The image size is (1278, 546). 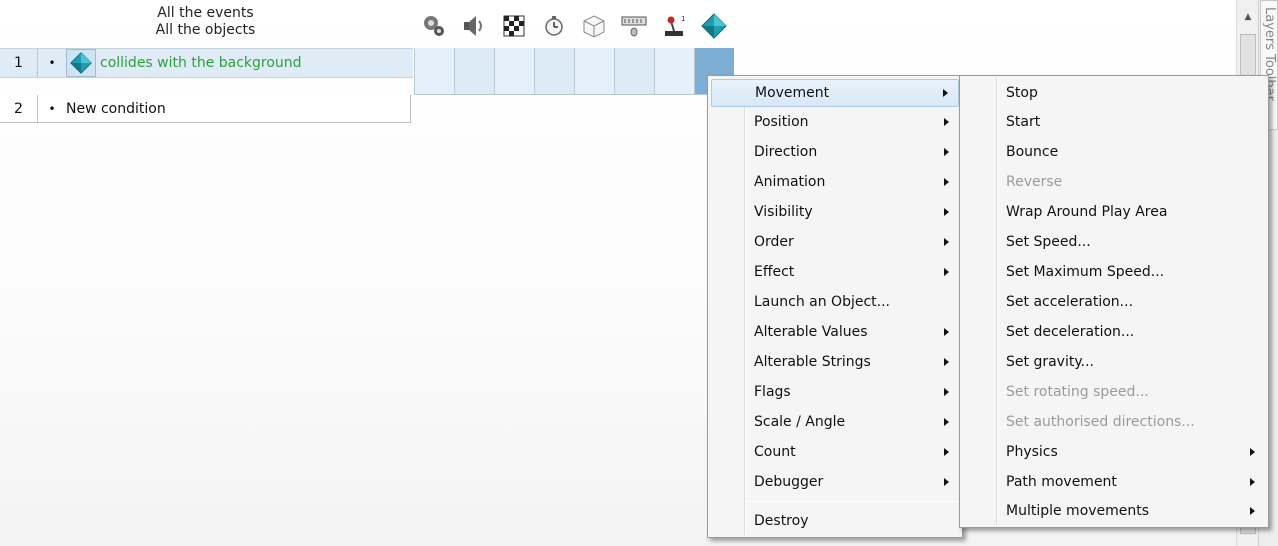 What do you see at coordinates (1032, 152) in the screenshot?
I see `menu-item-label: Bounce` at bounding box center [1032, 152].